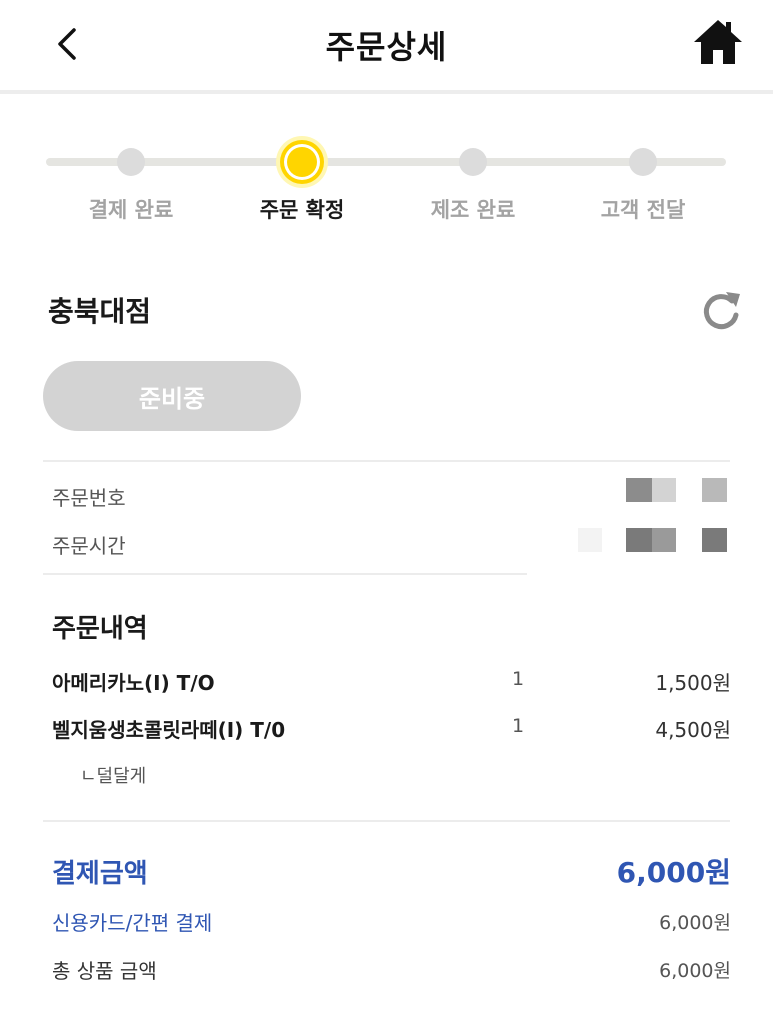 This screenshot has height=1020, width=773. I want to click on header-divider, so click(386, 92).